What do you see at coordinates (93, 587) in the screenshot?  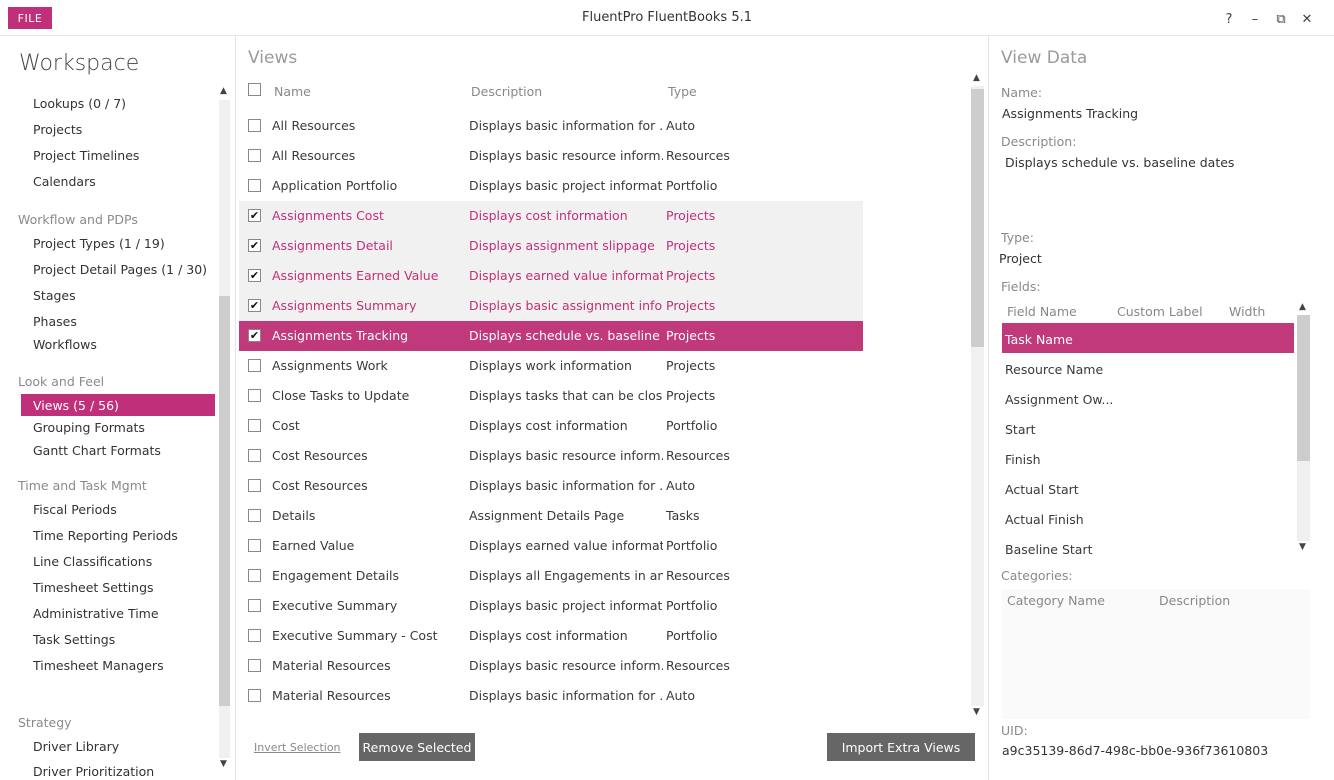 I see `sidebar-item: Timesheet Settings` at bounding box center [93, 587].